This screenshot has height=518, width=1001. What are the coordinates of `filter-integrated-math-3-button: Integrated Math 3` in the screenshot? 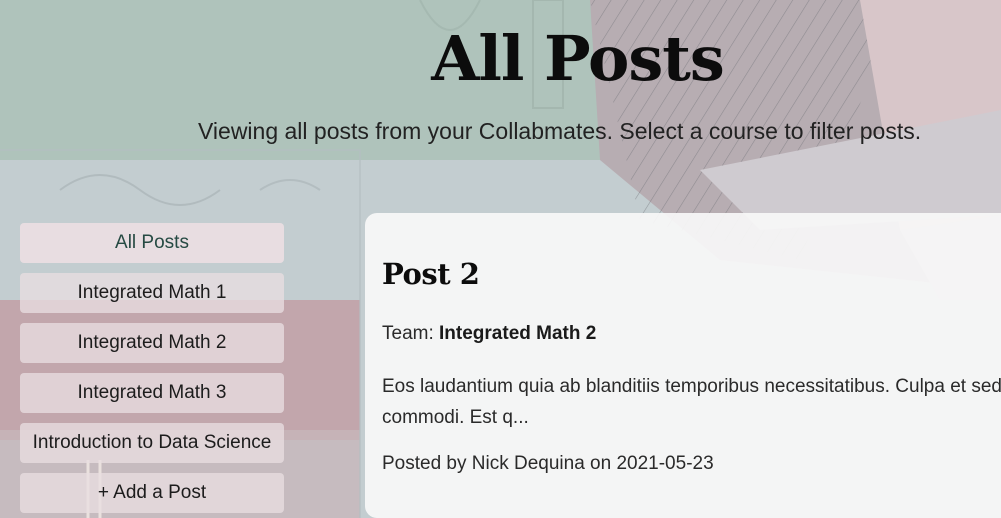 It's located at (152, 393).